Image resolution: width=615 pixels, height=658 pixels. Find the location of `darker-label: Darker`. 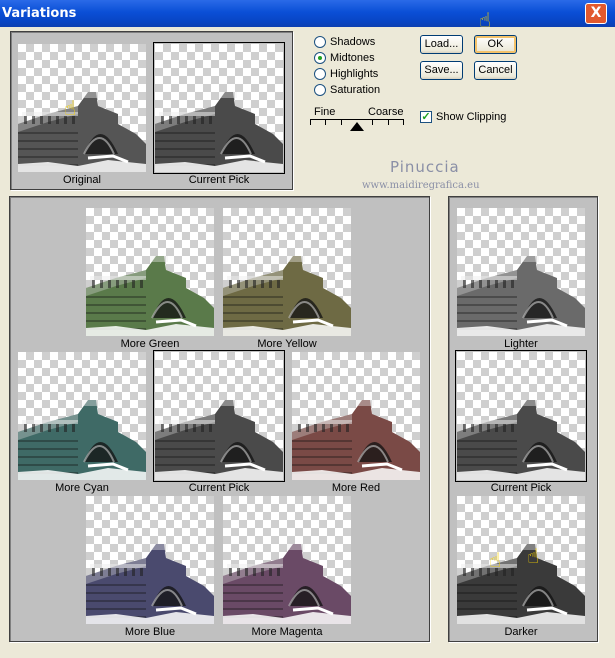

darker-label: Darker is located at coordinates (521, 632).